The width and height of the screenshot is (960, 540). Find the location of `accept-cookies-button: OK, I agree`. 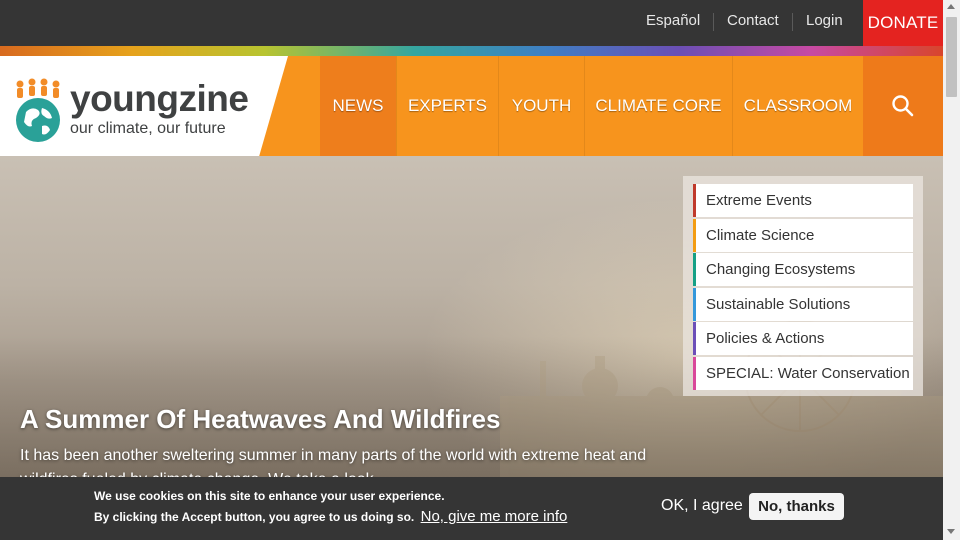

accept-cookies-button: OK, I agree is located at coordinates (702, 506).